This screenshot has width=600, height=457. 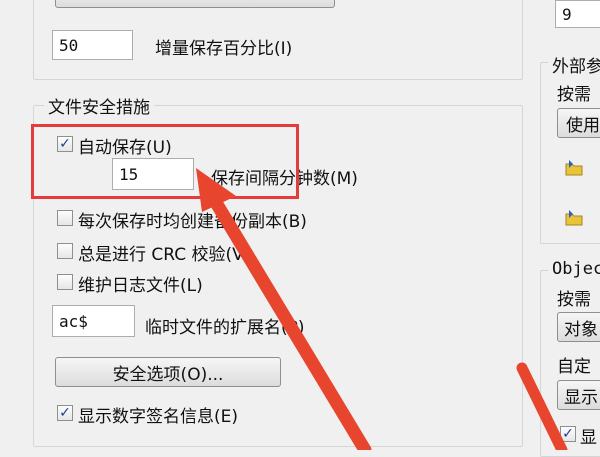 I want to click on red-arrow-icon, so click(x=542, y=406).